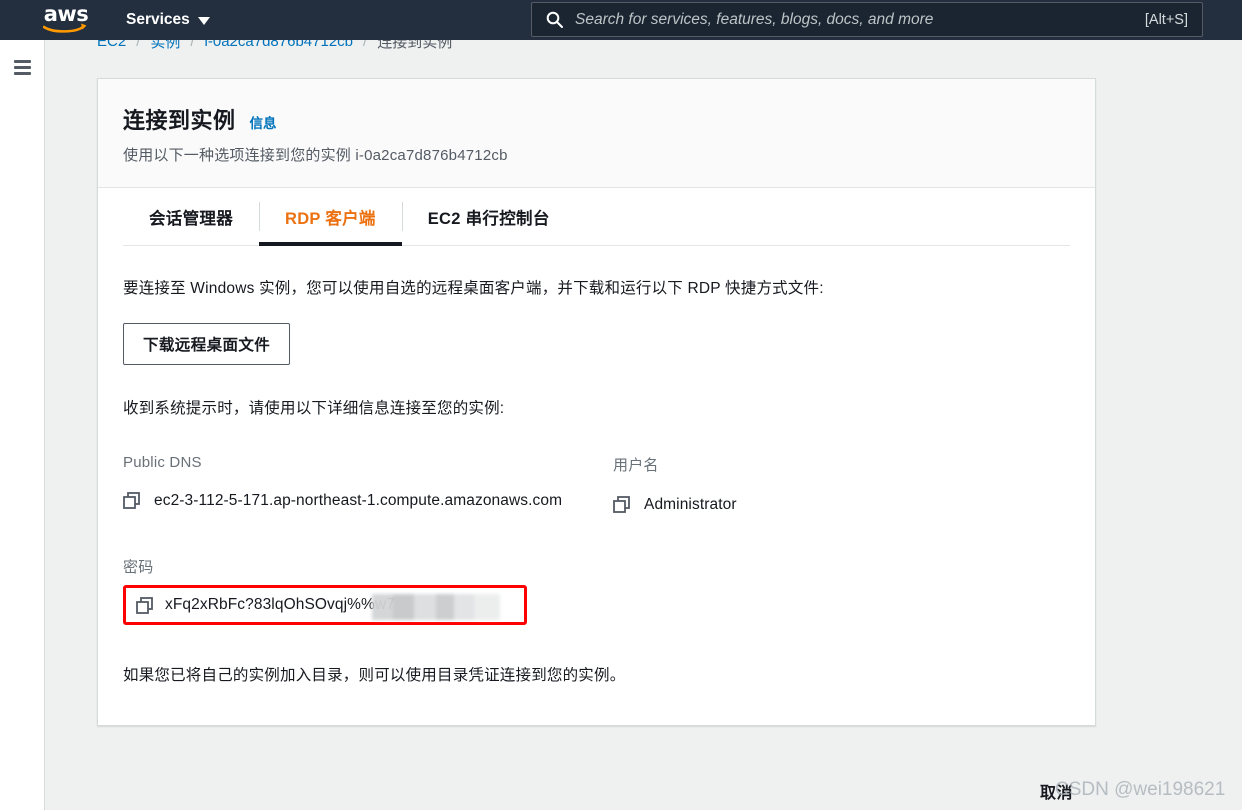 The width and height of the screenshot is (1242, 810). What do you see at coordinates (162, 462) in the screenshot?
I see `public-dns-label: Public DNS` at bounding box center [162, 462].